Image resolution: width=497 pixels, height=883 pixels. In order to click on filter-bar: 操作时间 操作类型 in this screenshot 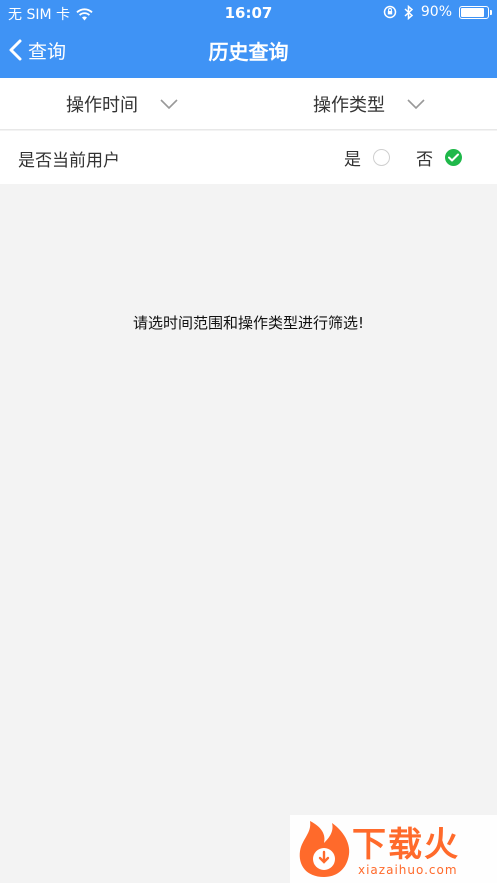, I will do `click(248, 104)`.